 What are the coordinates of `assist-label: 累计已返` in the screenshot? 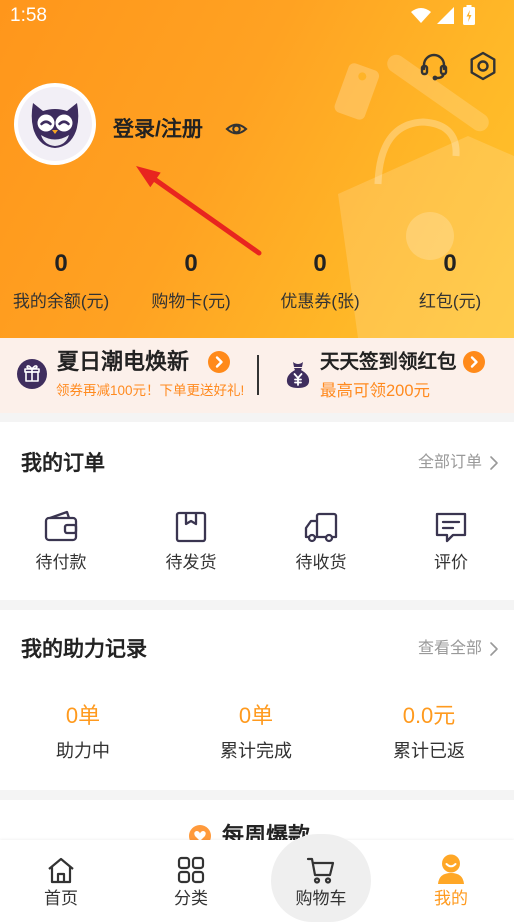 It's located at (429, 751).